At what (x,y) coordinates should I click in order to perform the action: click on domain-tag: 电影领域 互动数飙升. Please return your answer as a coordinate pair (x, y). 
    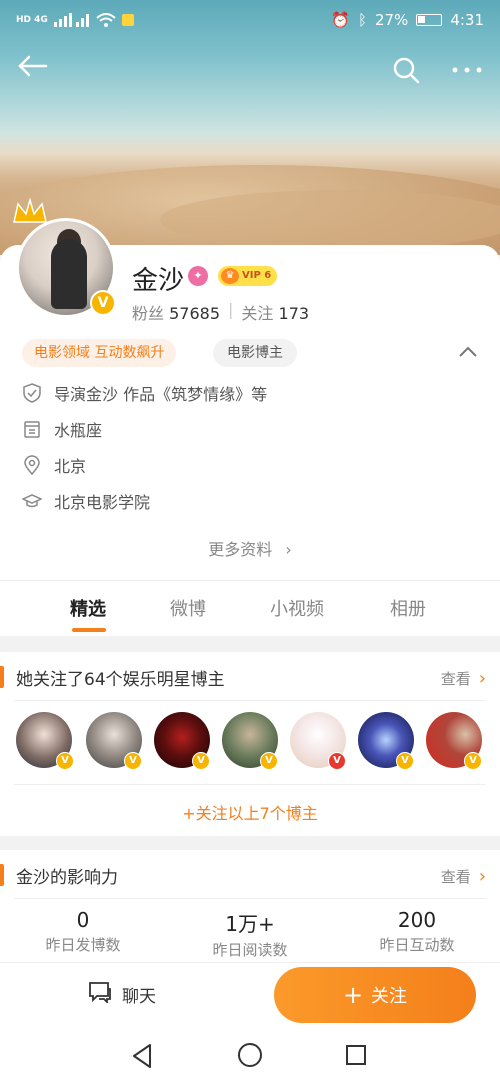
    Looking at the image, I should click on (99, 353).